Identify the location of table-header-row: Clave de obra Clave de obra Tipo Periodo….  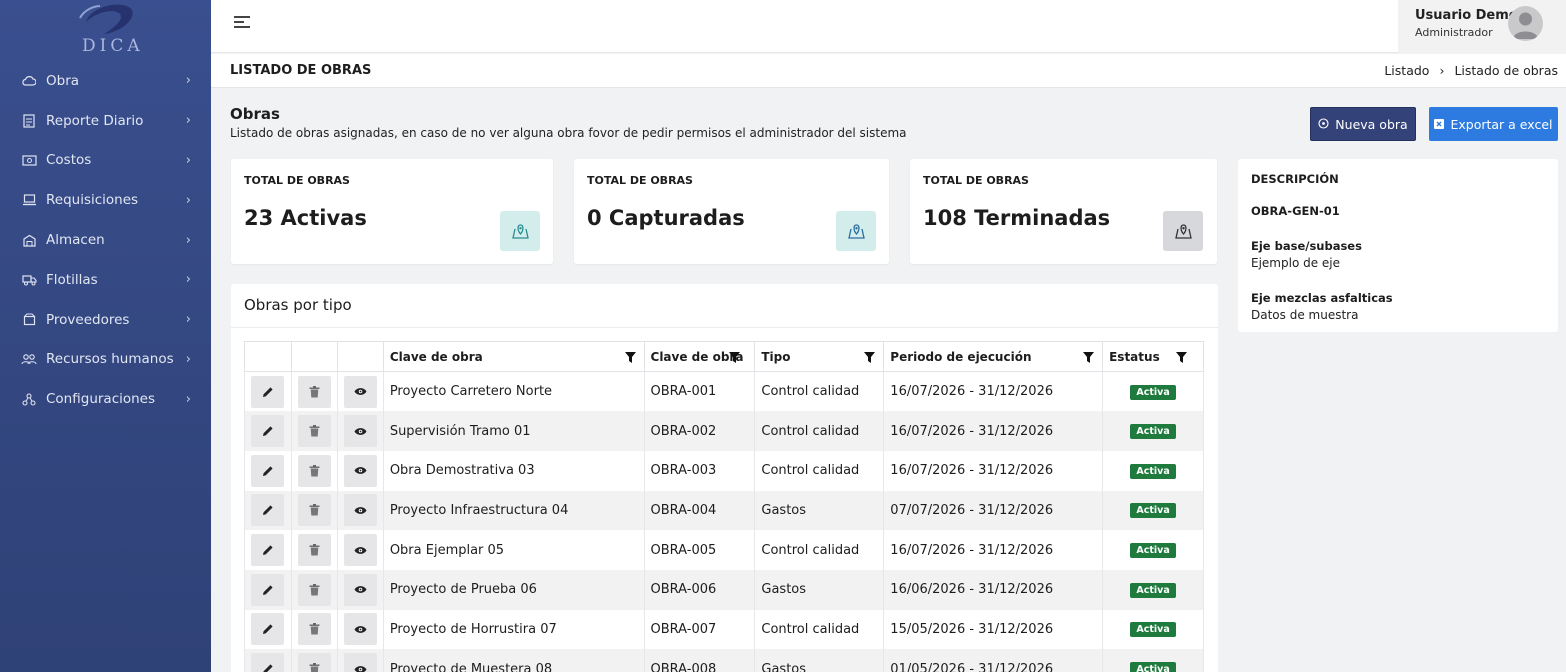
(724, 356).